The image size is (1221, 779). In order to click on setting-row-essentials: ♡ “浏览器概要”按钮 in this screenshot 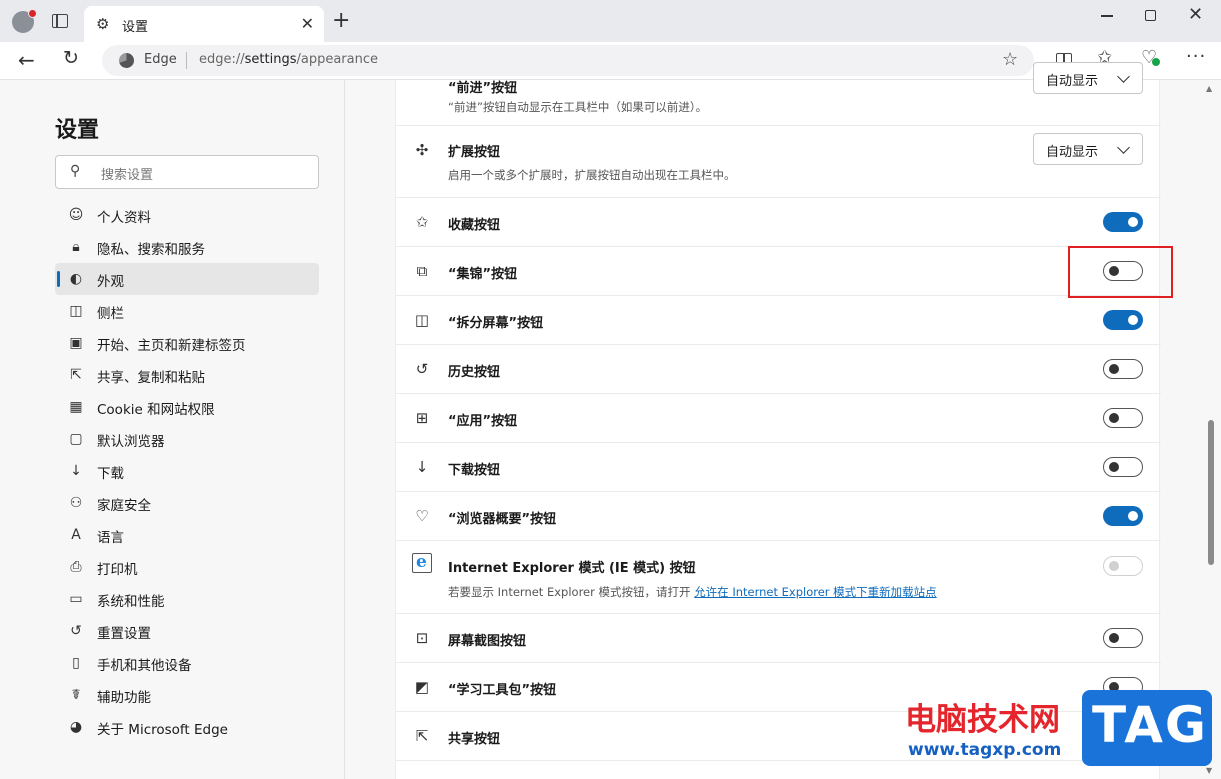, I will do `click(778, 516)`.